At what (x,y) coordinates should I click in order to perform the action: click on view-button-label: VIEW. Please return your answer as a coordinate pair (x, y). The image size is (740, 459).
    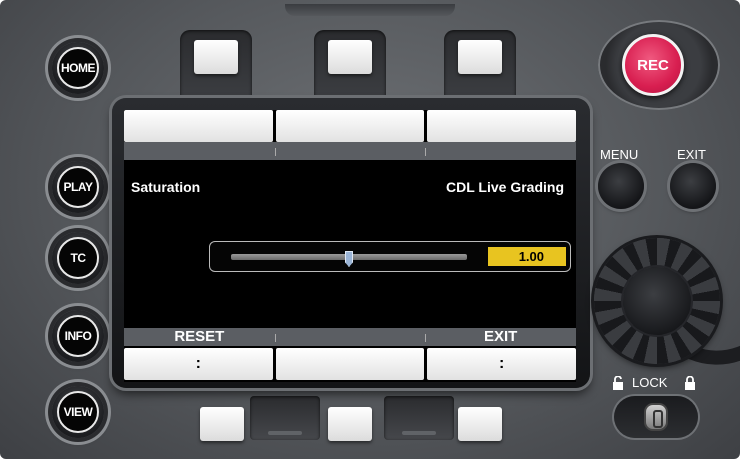
    Looking at the image, I should click on (78, 412).